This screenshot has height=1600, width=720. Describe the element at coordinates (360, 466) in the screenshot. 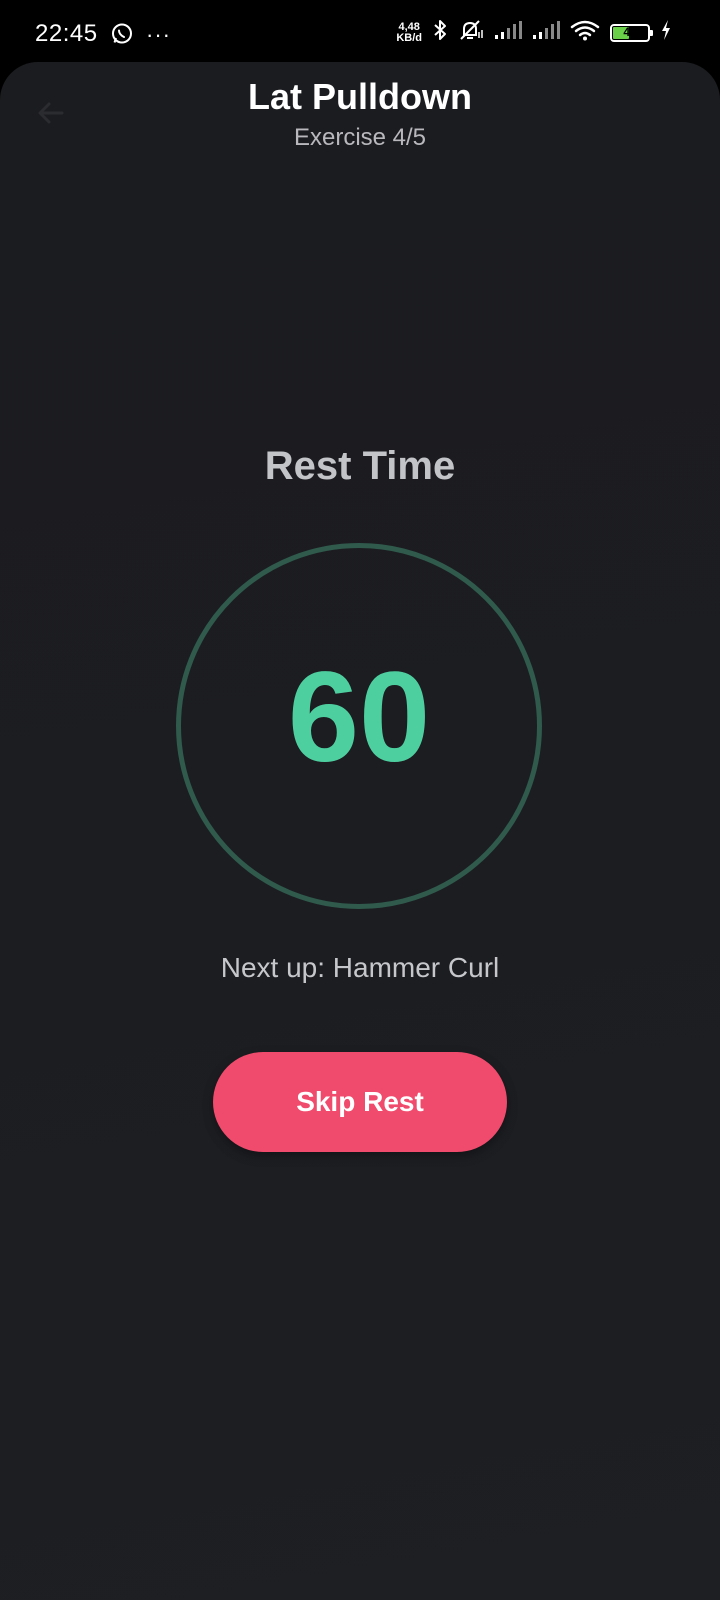

I see `rest-time-label: Rest Time` at that location.